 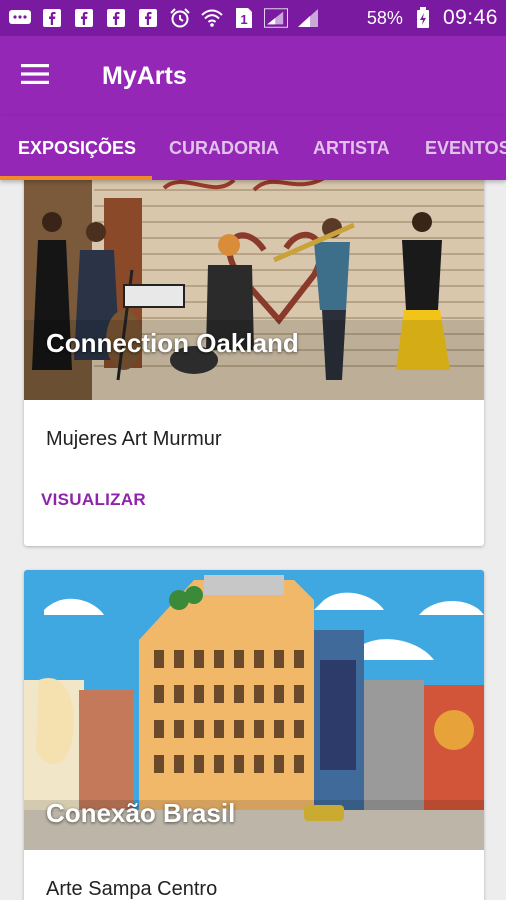 What do you see at coordinates (93, 500) in the screenshot?
I see `view-button: VISUALIZAR` at bounding box center [93, 500].